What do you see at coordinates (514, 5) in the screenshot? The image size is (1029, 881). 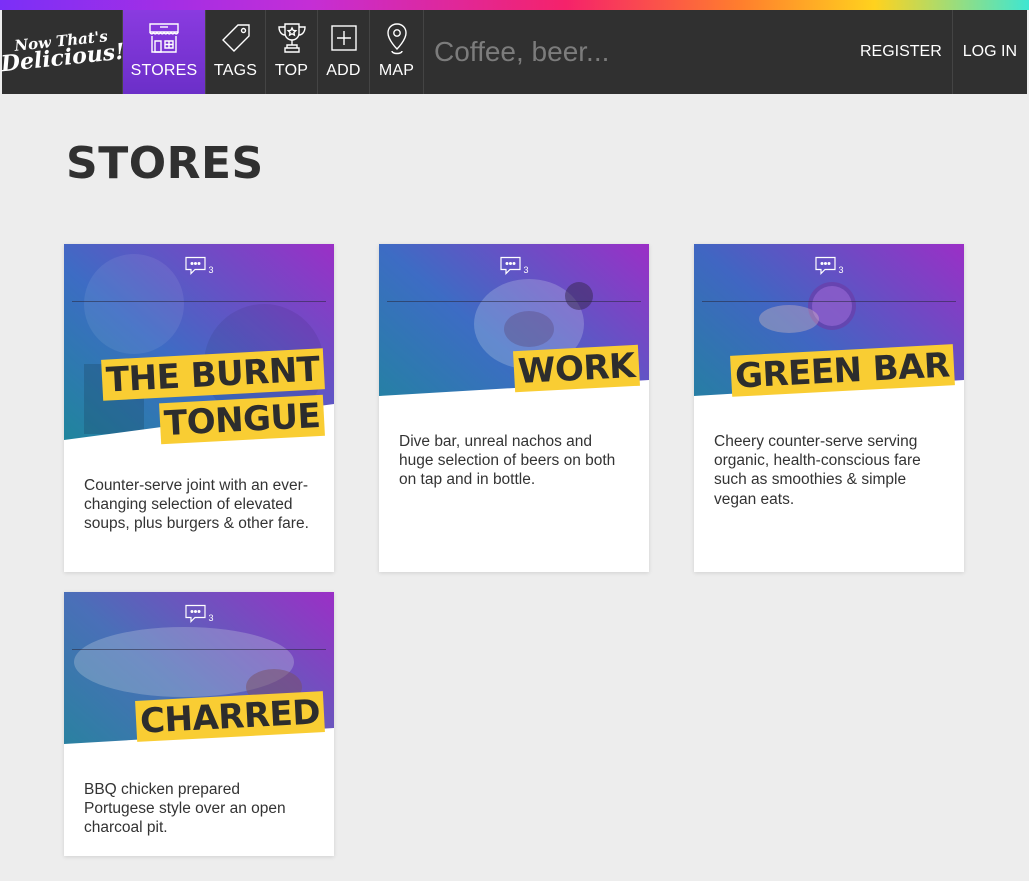 I see `brand-rainbow-bar` at bounding box center [514, 5].